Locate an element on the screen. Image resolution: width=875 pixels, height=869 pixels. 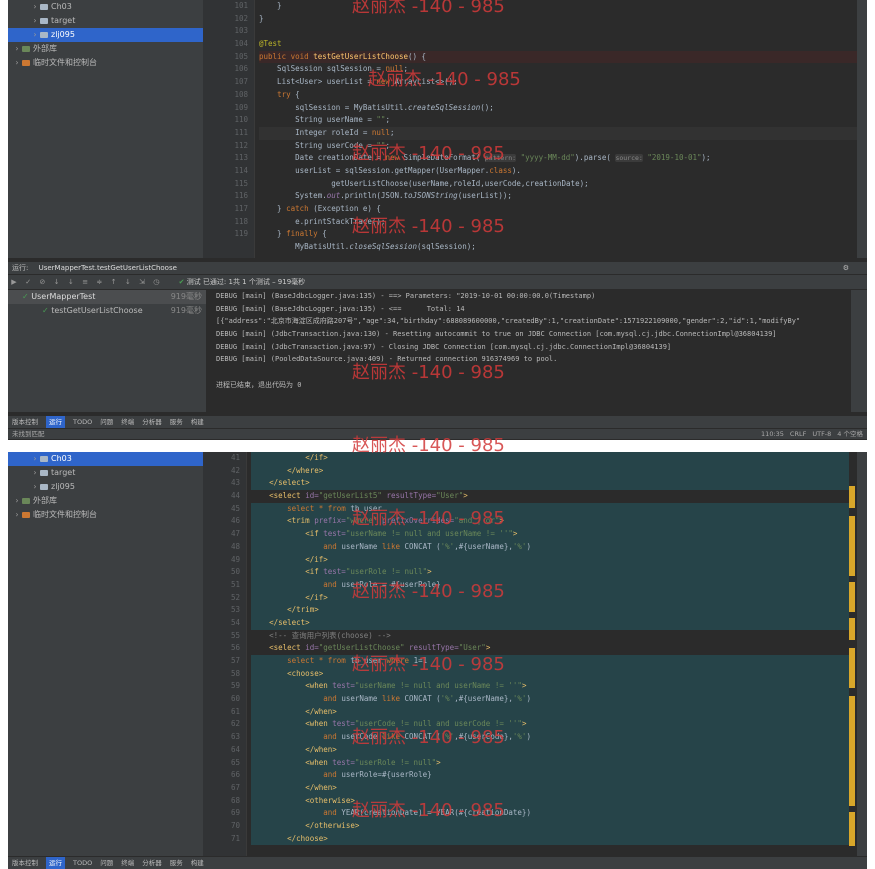
test-node: ✓ UserMapperTest 919毫秒 is located at coordinates (107, 297).